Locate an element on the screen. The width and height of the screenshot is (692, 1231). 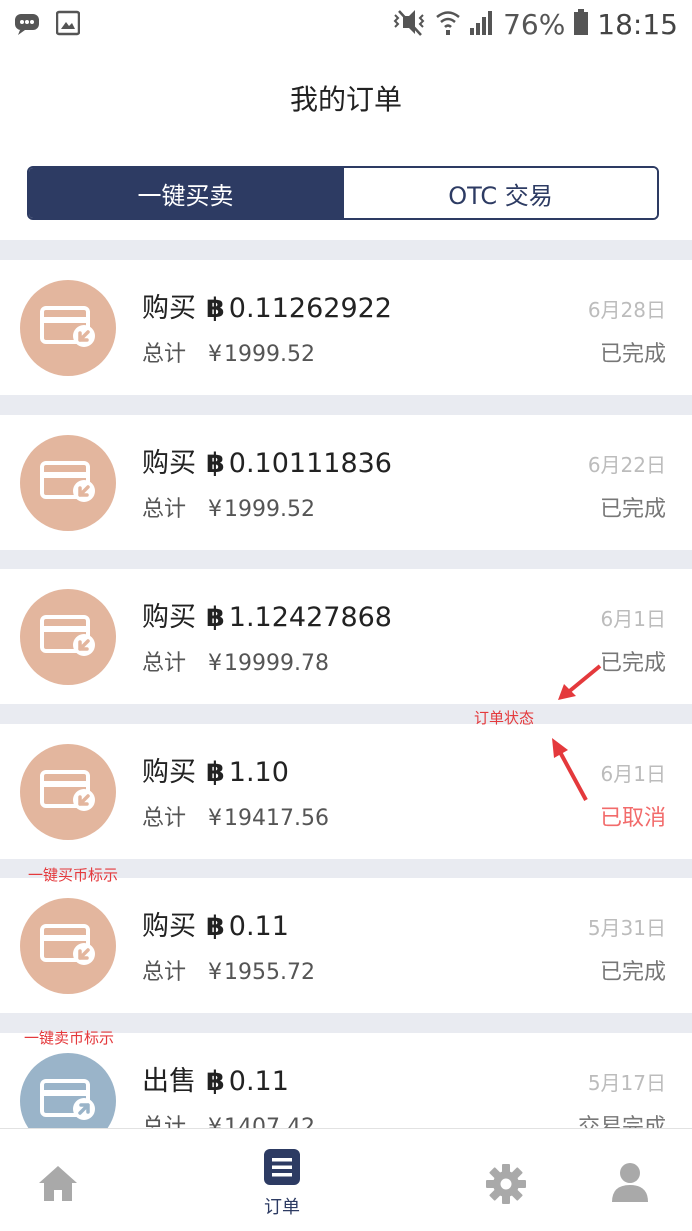
order-status: 已取消 is located at coordinates (632, 818).